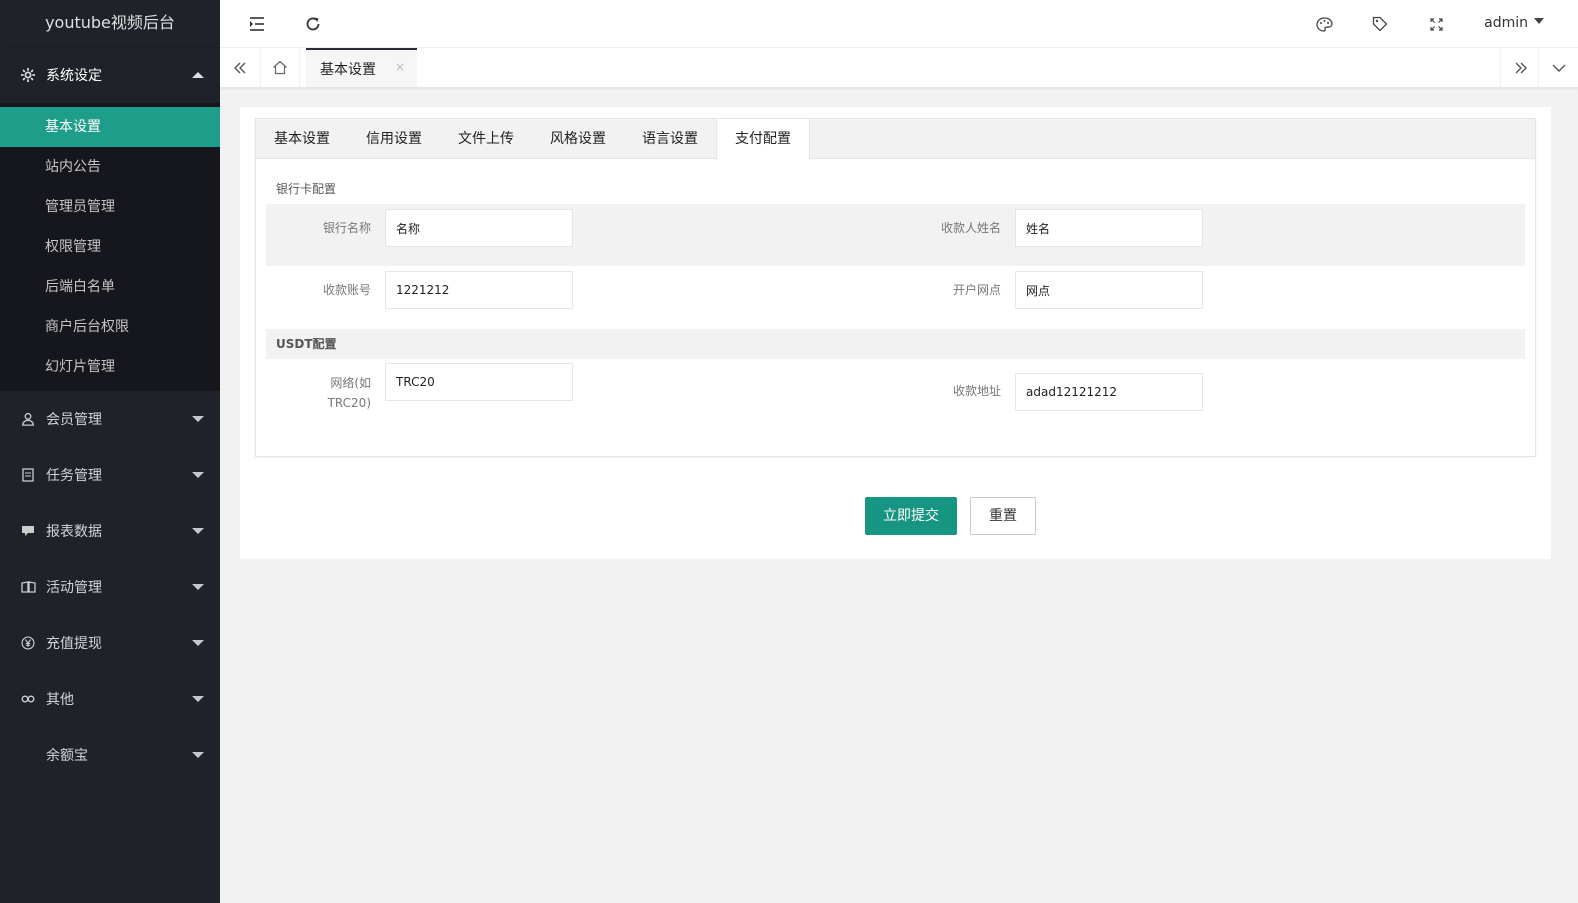  Describe the element at coordinates (349, 393) in the screenshot. I see `network-label: 网络(如TRC20)` at that location.